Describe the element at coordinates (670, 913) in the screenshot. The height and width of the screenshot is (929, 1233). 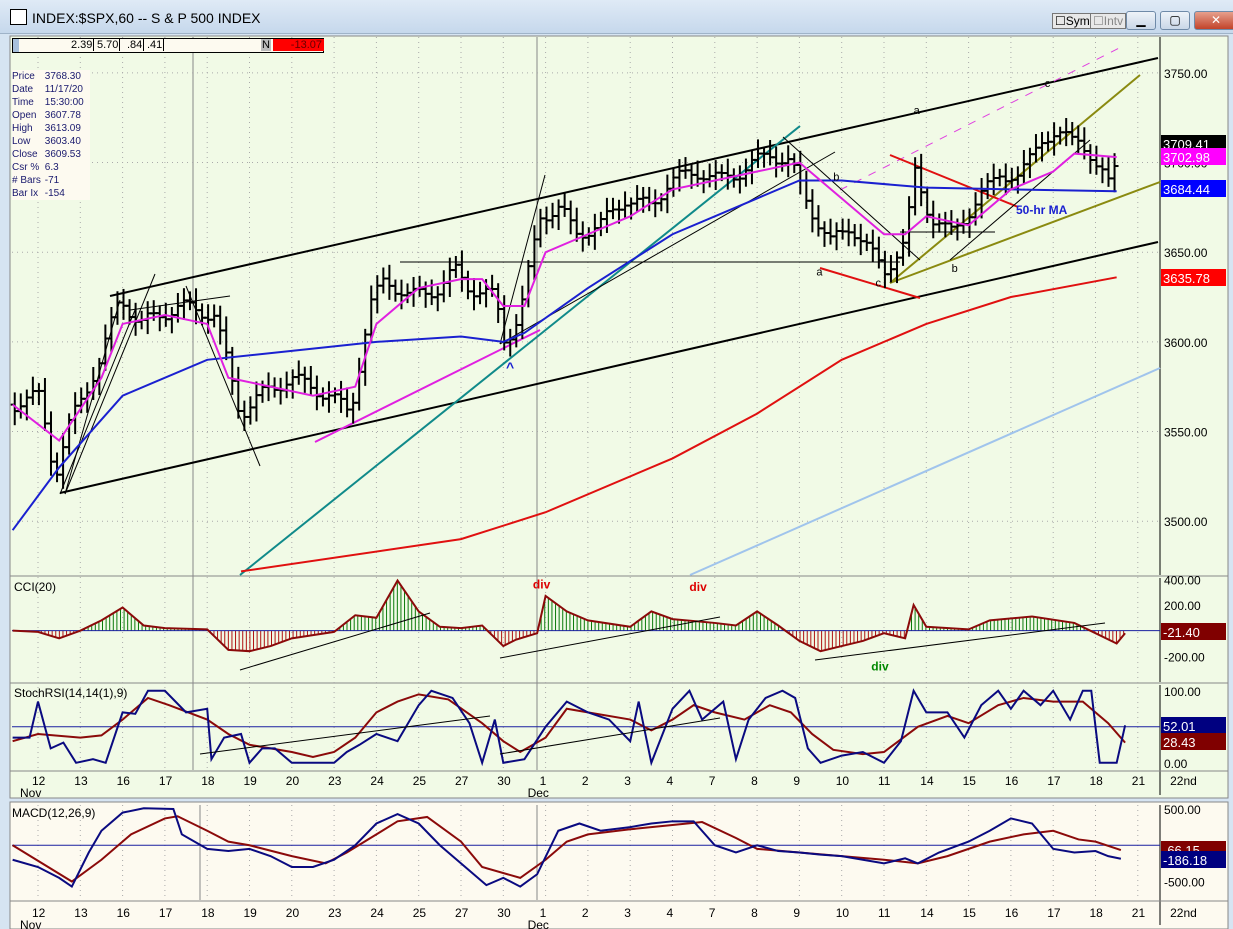
I see `date-tick-label: 4` at that location.